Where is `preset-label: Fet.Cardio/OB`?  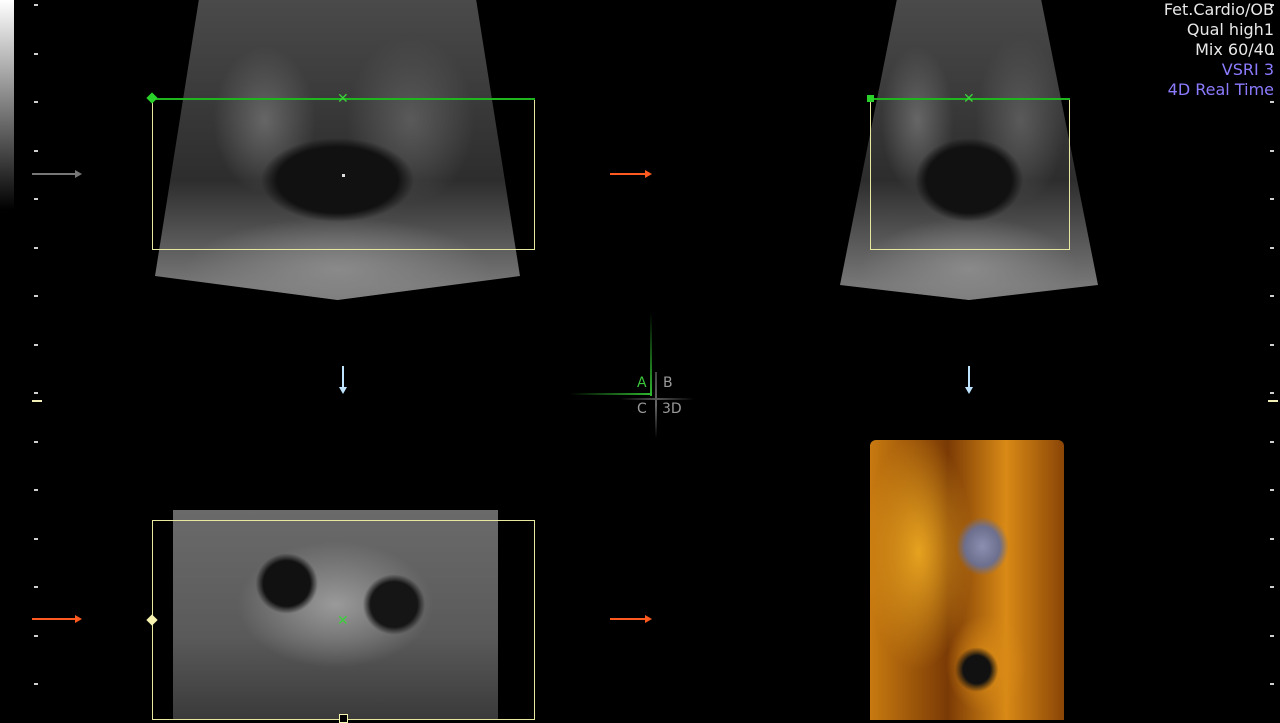
preset-label: Fet.Cardio/OB is located at coordinates (1218, 9).